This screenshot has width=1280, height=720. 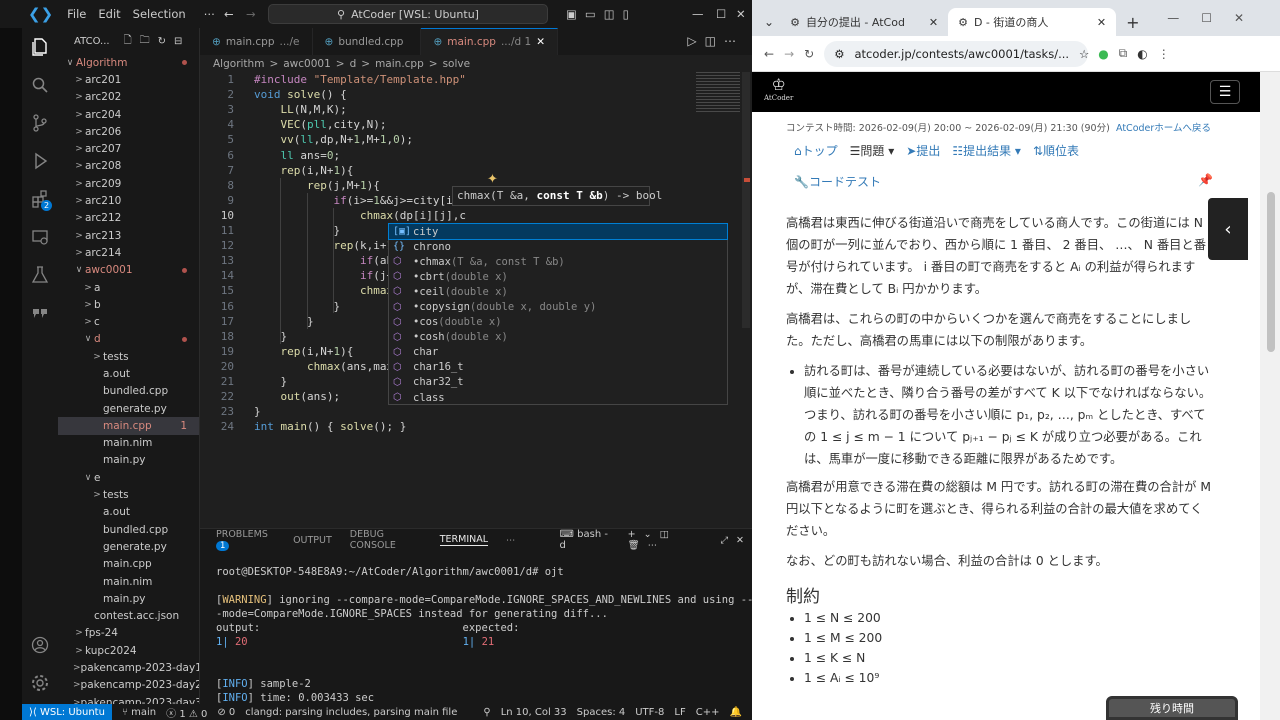 I want to click on code-line: #include "Template/Template.hpp", so click(x=360, y=79).